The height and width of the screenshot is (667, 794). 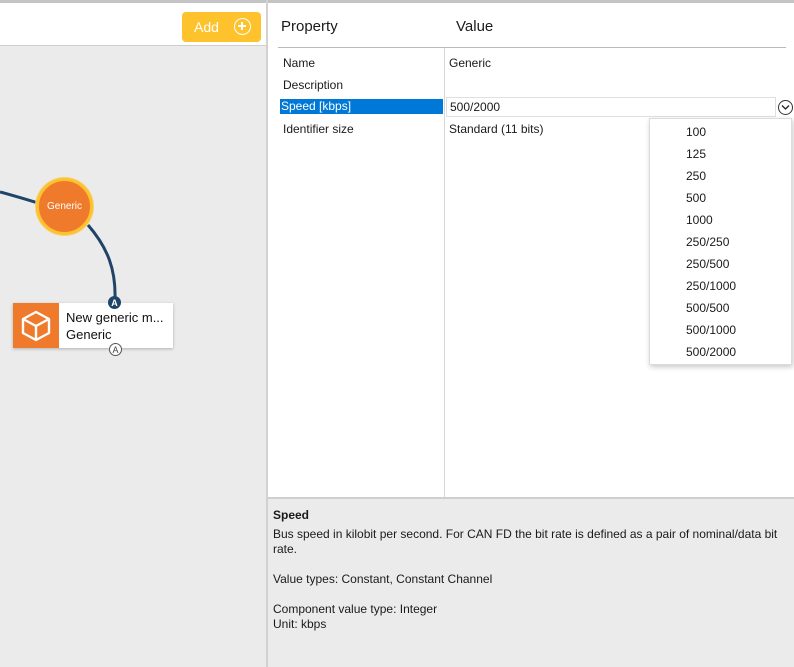 What do you see at coordinates (707, 242) in the screenshot?
I see `speed-option: 250/250` at bounding box center [707, 242].